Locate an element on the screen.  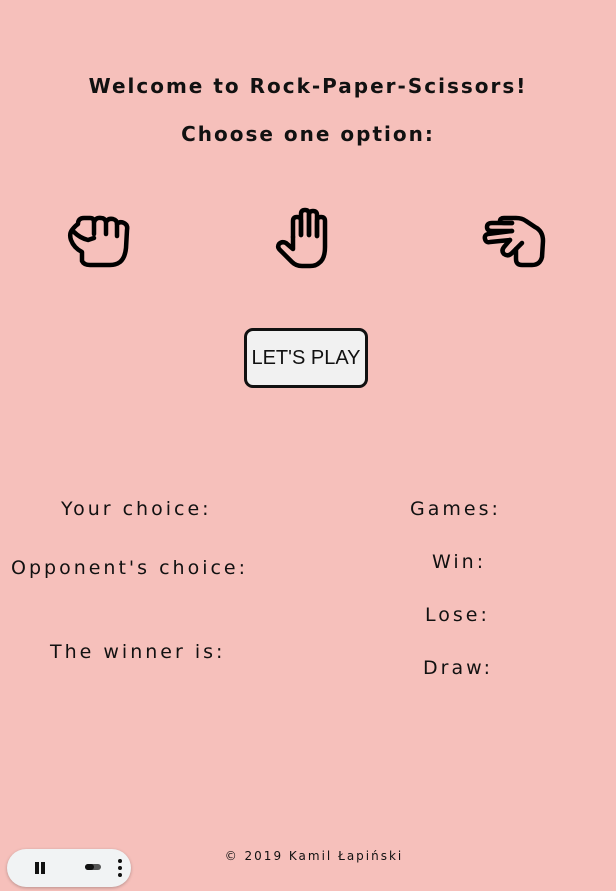
pause-icon is located at coordinates (40, 868).